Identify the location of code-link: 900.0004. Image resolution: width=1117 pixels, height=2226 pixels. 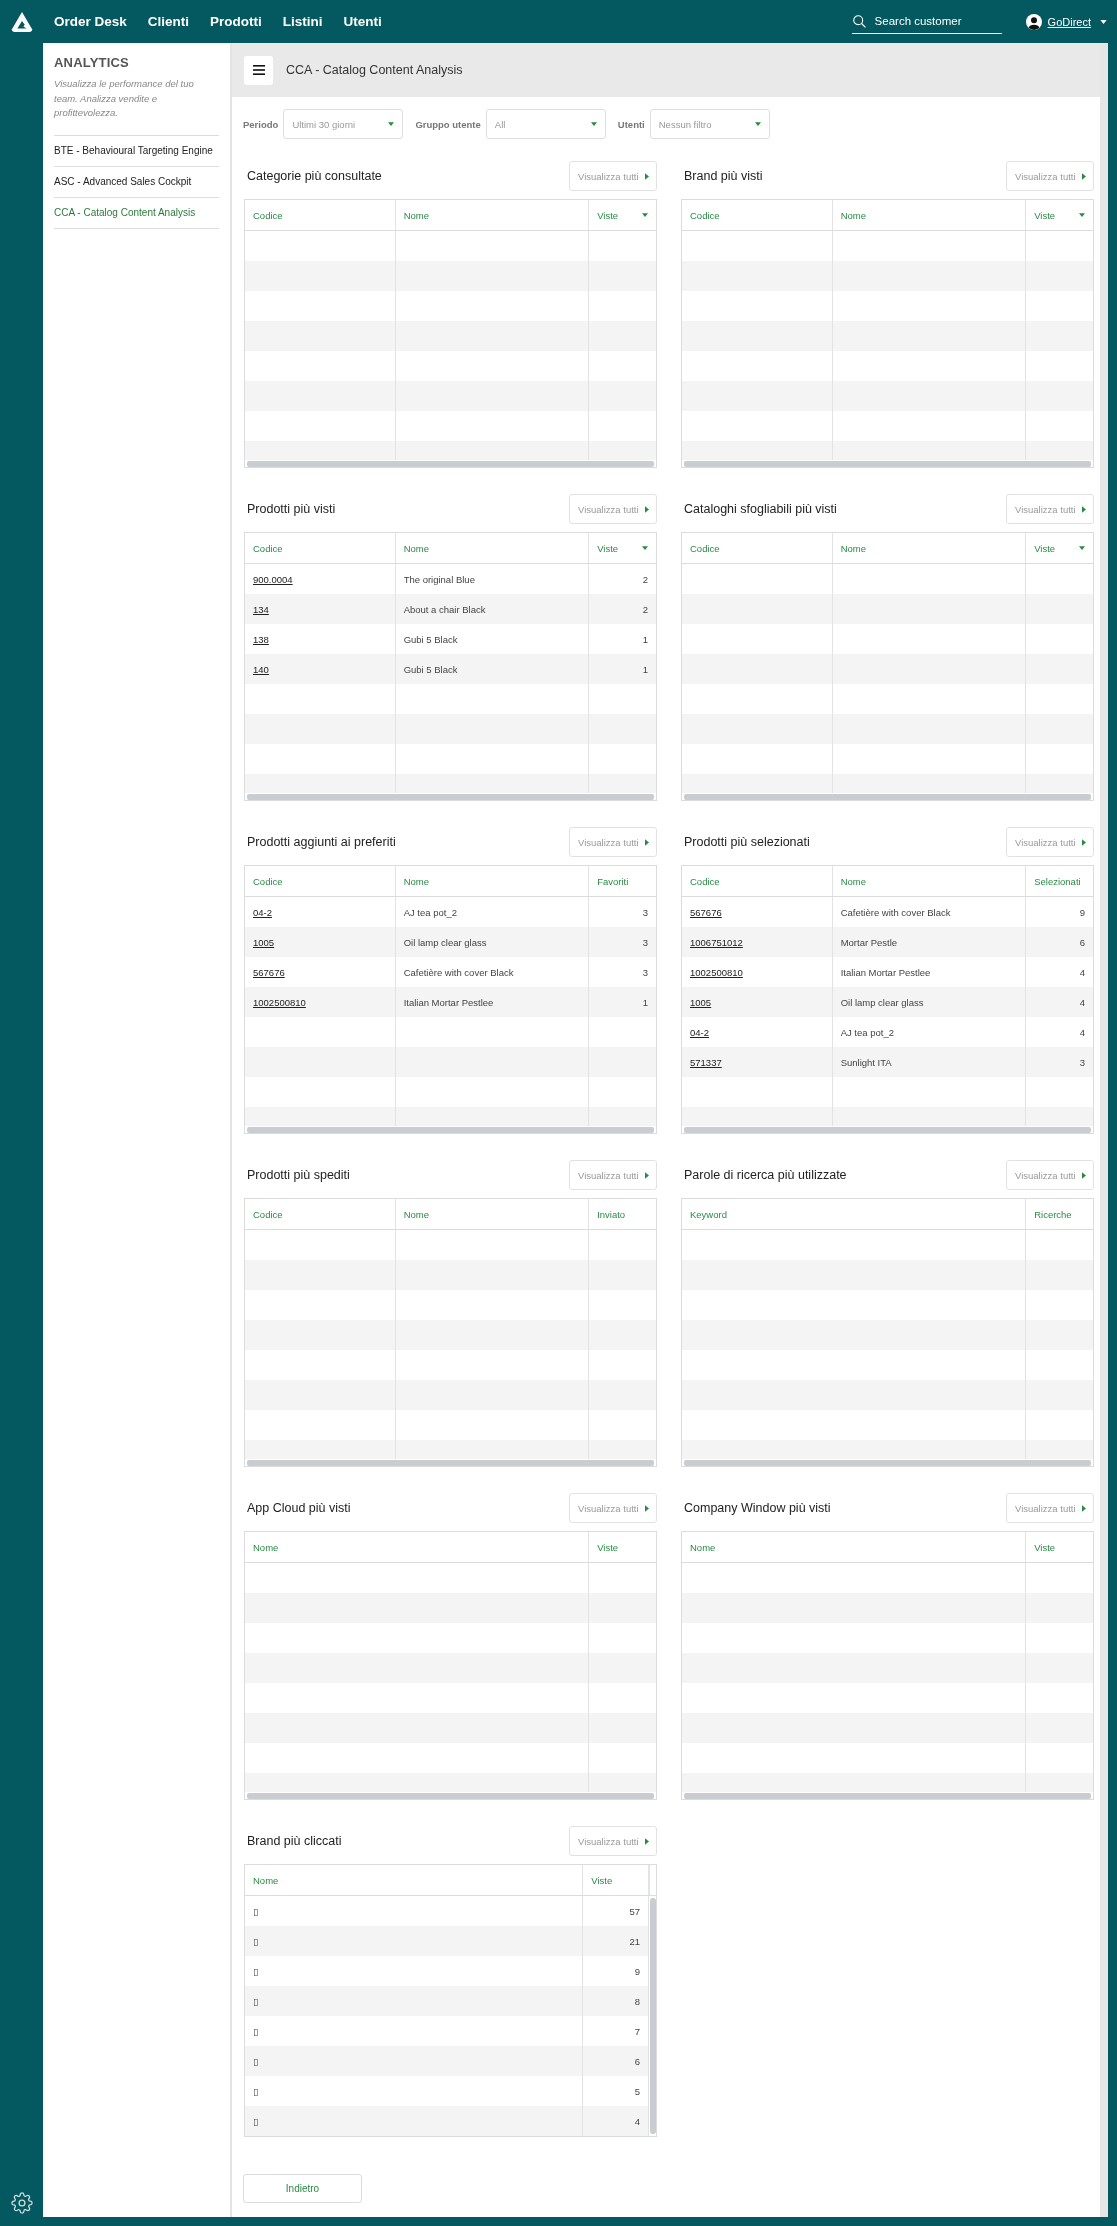
(273, 579).